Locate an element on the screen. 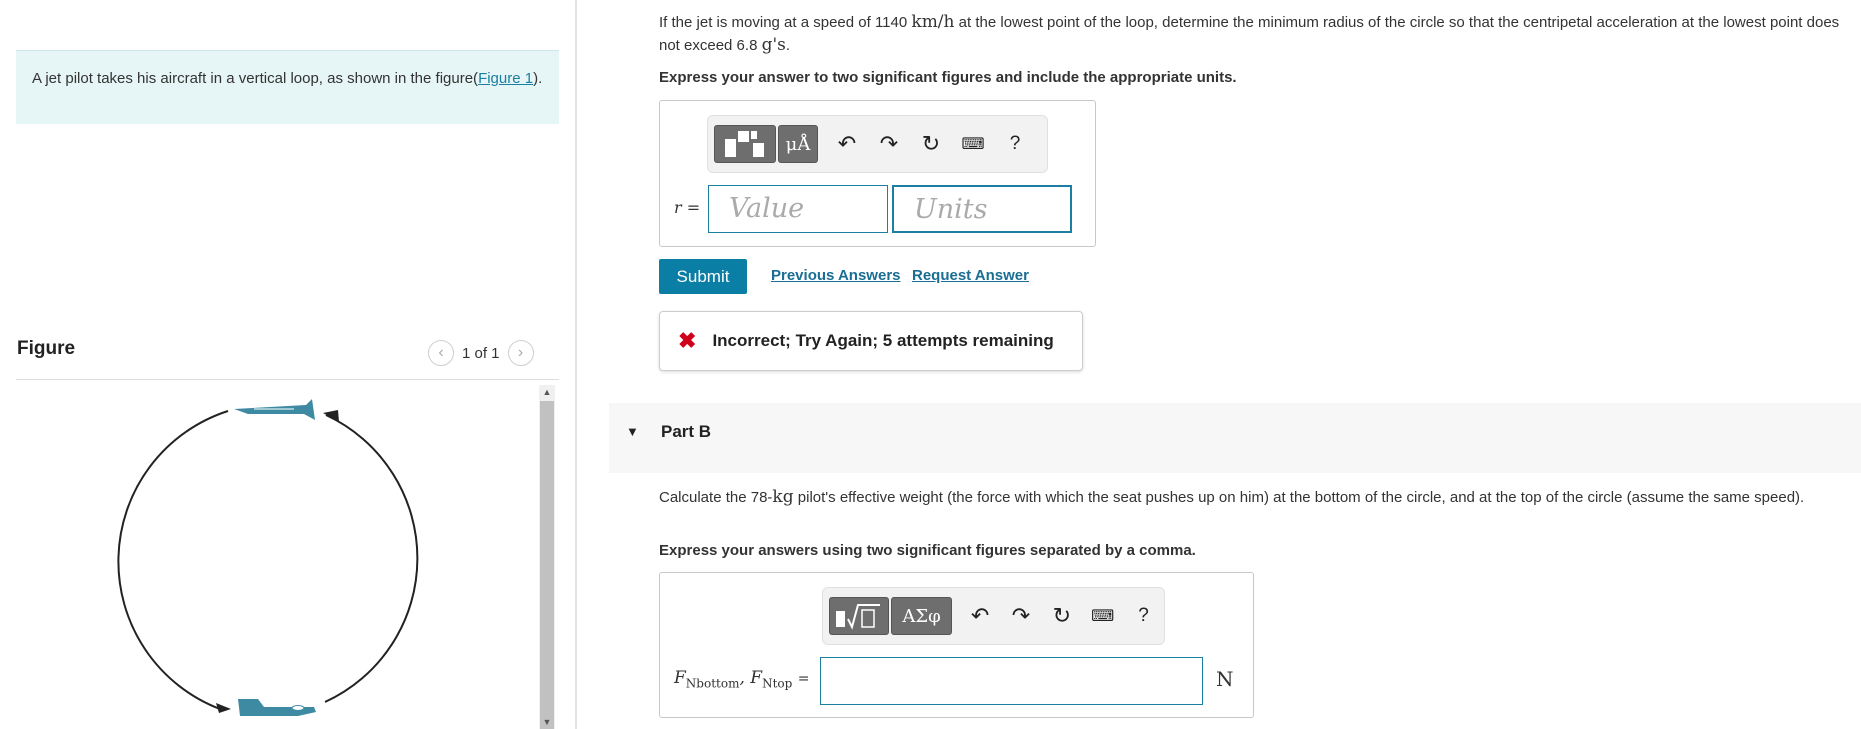 The image size is (1861, 729). scroll-up-icon: ▲ is located at coordinates (547, 392).